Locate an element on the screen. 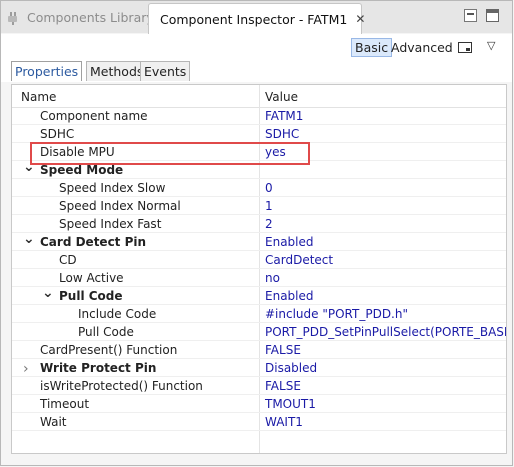 The image size is (514, 467). row-name: Timeout is located at coordinates (65, 404).